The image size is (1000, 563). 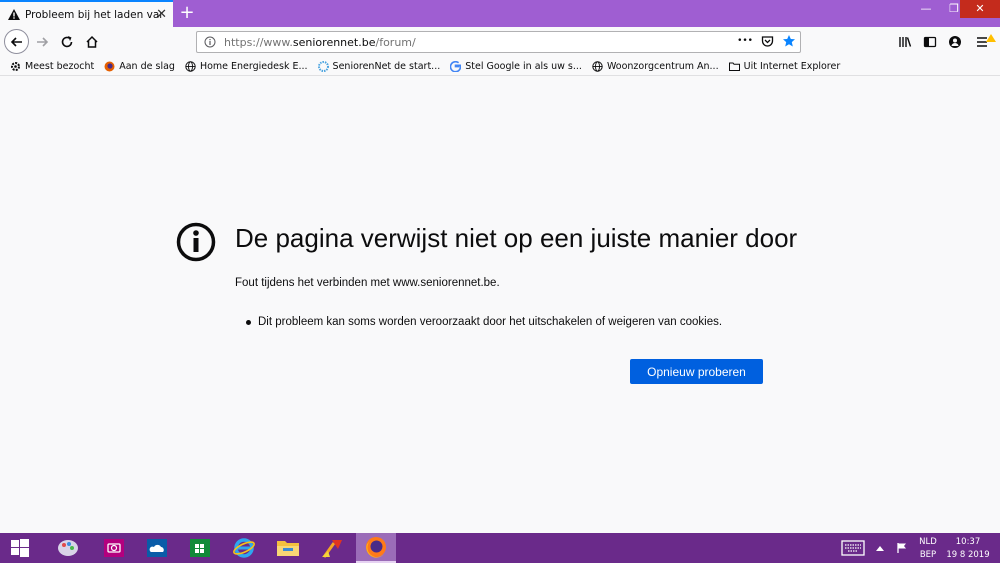 What do you see at coordinates (928, 549) in the screenshot?
I see `language-indicator: NLD BEP` at bounding box center [928, 549].